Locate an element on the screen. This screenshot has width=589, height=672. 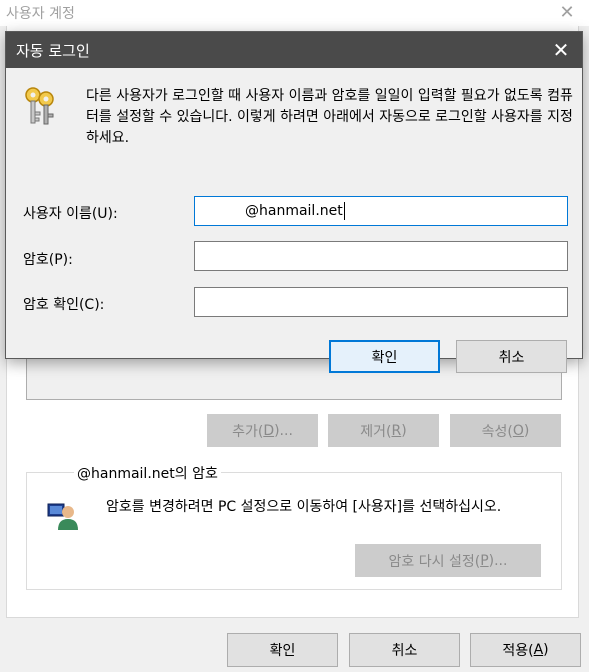
bg-window-title: 사용자 계정 is located at coordinates (40, 14).